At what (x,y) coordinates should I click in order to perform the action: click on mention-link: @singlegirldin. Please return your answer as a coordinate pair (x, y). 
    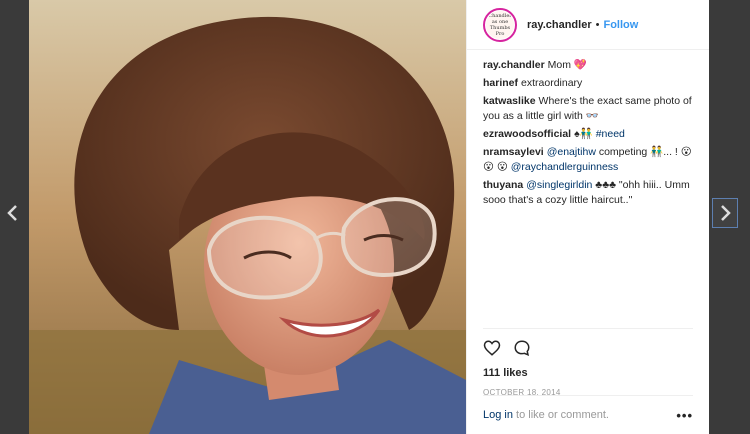
    Looking at the image, I should click on (559, 185).